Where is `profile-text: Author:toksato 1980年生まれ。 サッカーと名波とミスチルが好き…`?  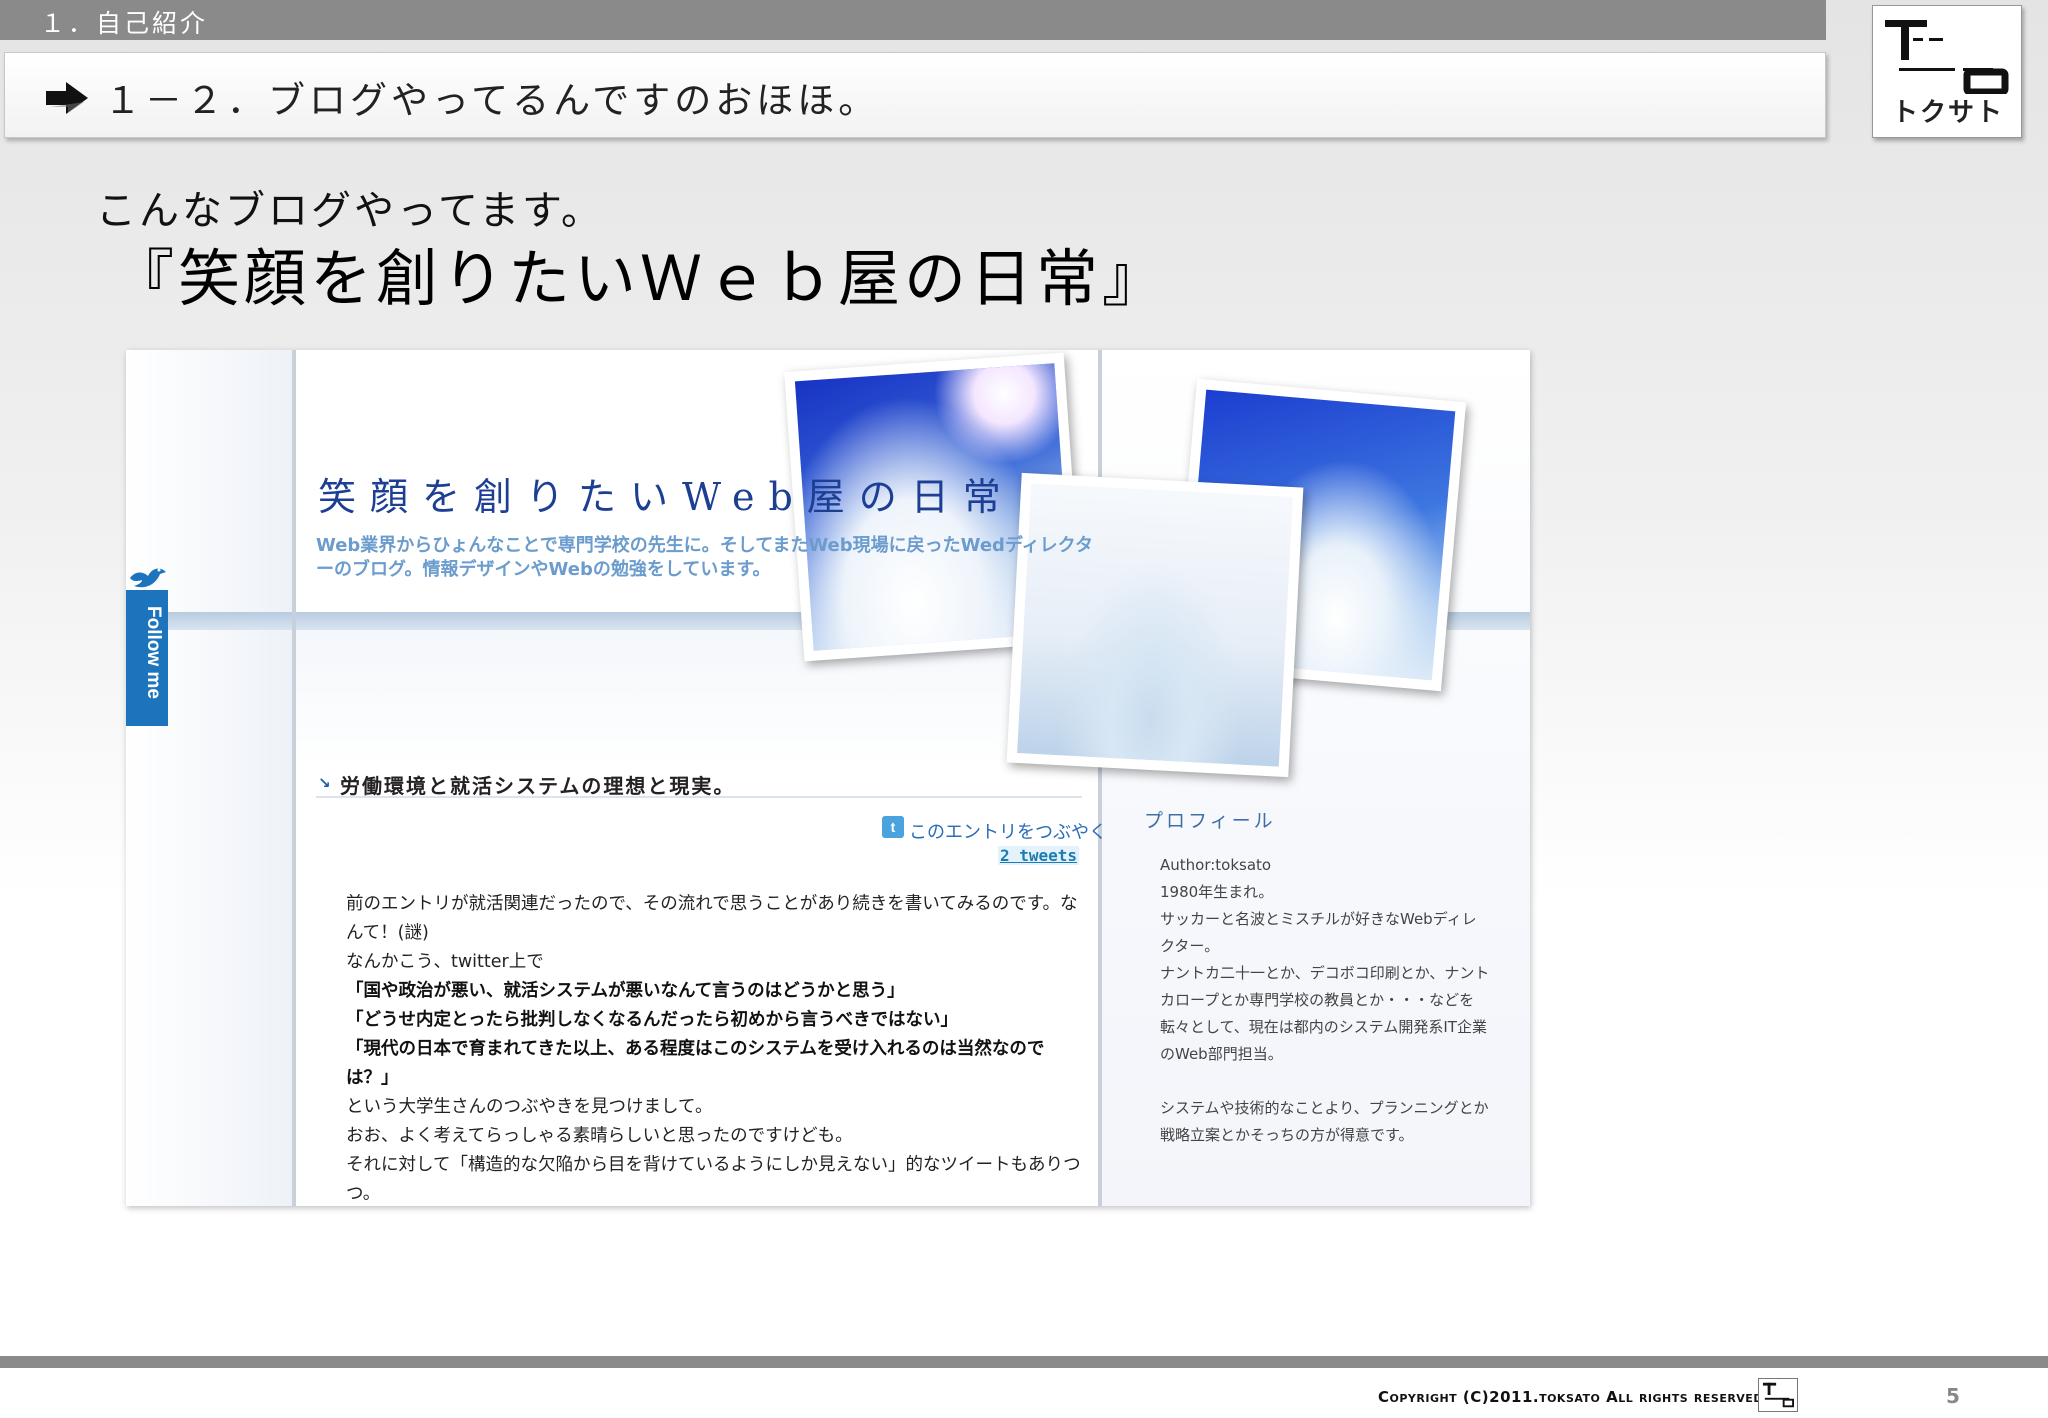 profile-text: Author:toksato 1980年生まれ。 サッカーと名波とミスチルが好き… is located at coordinates (1325, 1000).